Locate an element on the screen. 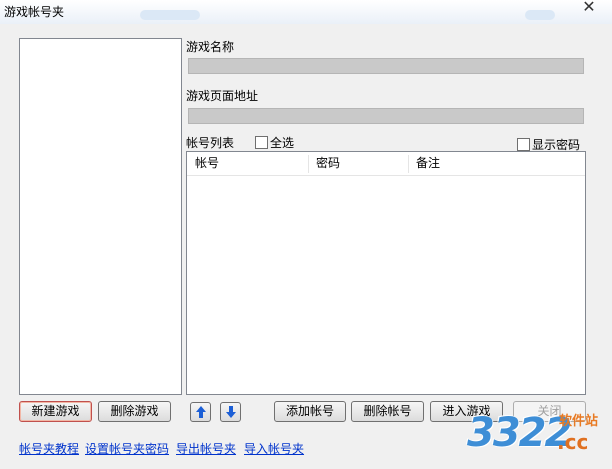  set-password-link: 设置帐号夹密码 is located at coordinates (127, 448).